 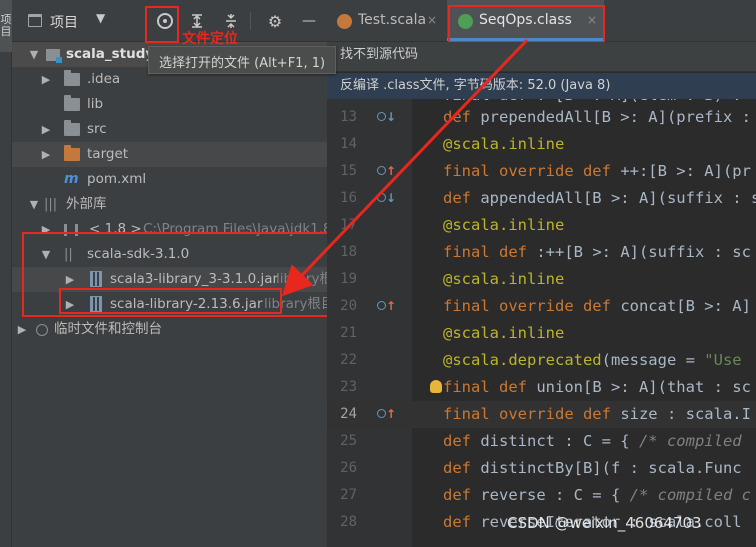 I want to click on tree-item-label: .idea, so click(x=104, y=79).